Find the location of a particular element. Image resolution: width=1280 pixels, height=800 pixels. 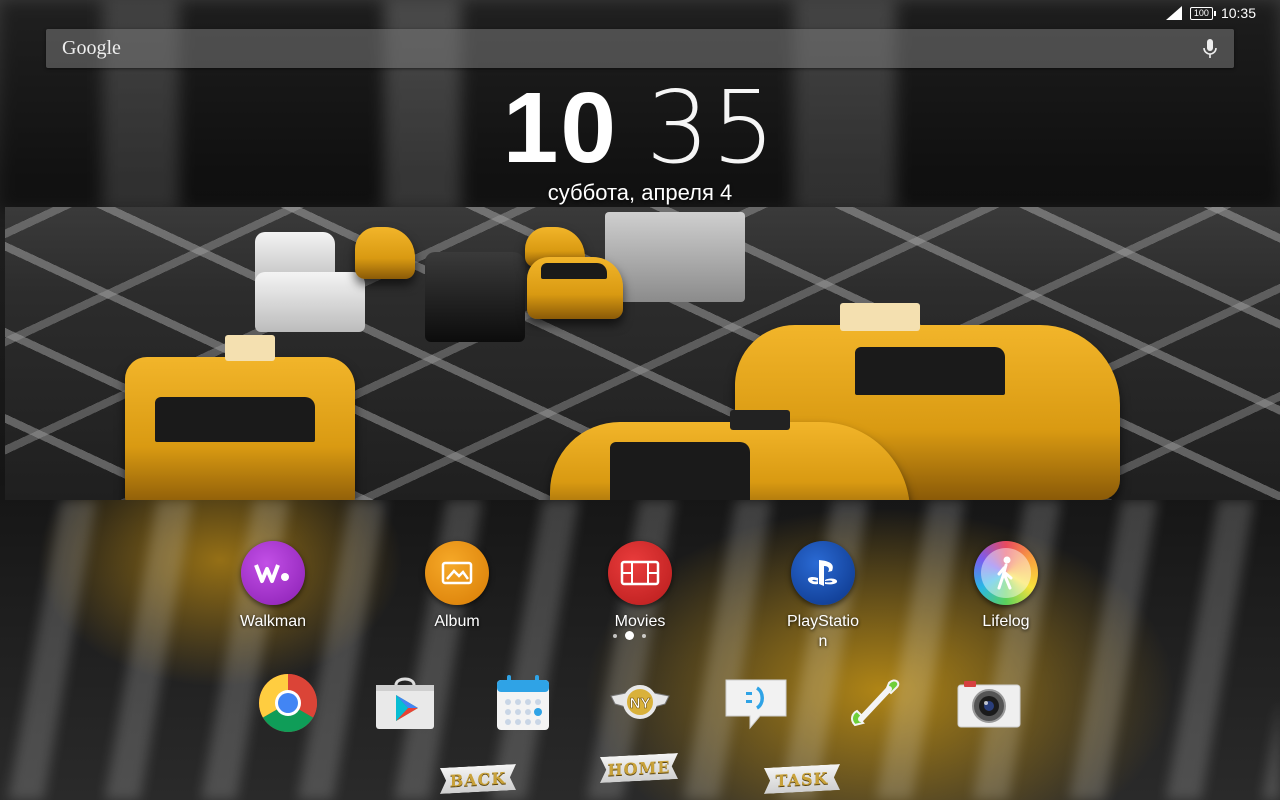

photo-truck is located at coordinates (675, 257).